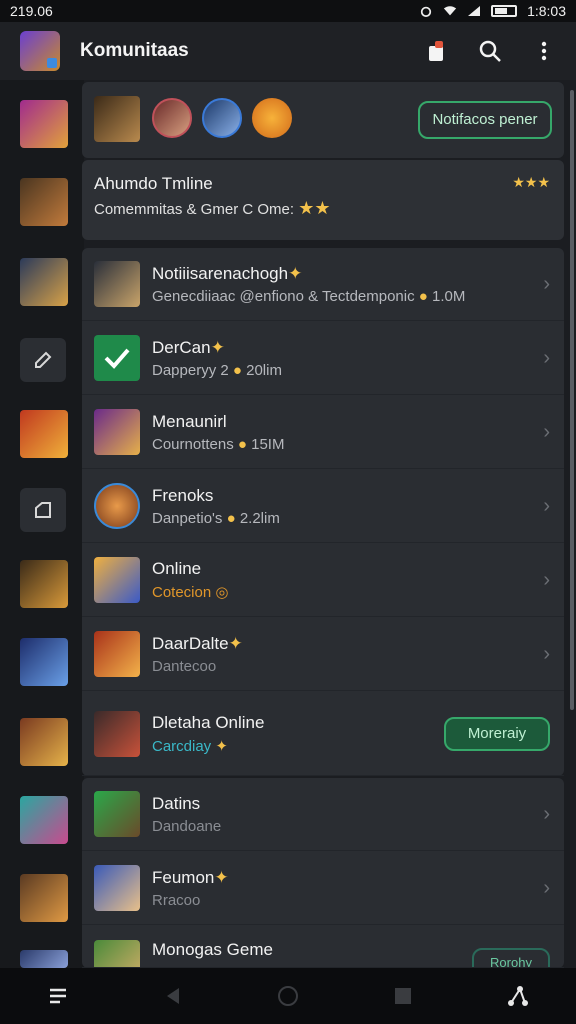 The height and width of the screenshot is (1024, 576). What do you see at coordinates (323, 432) in the screenshot?
I see `list-item: Menaunirl Cournottens ● 15IM ›` at bounding box center [323, 432].